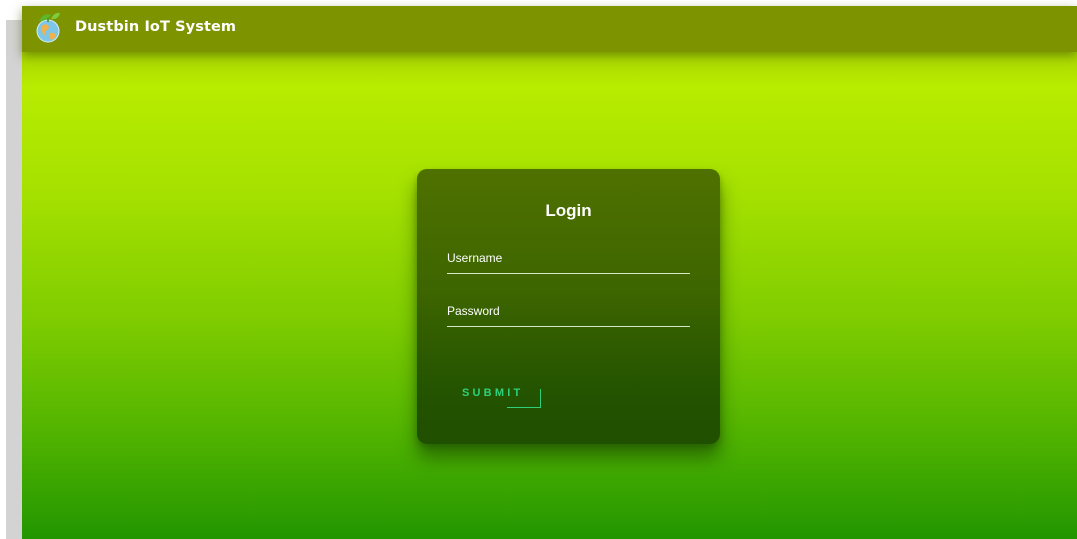 The image size is (1077, 539). Describe the element at coordinates (568, 210) in the screenshot. I see `login-title: Login` at that location.